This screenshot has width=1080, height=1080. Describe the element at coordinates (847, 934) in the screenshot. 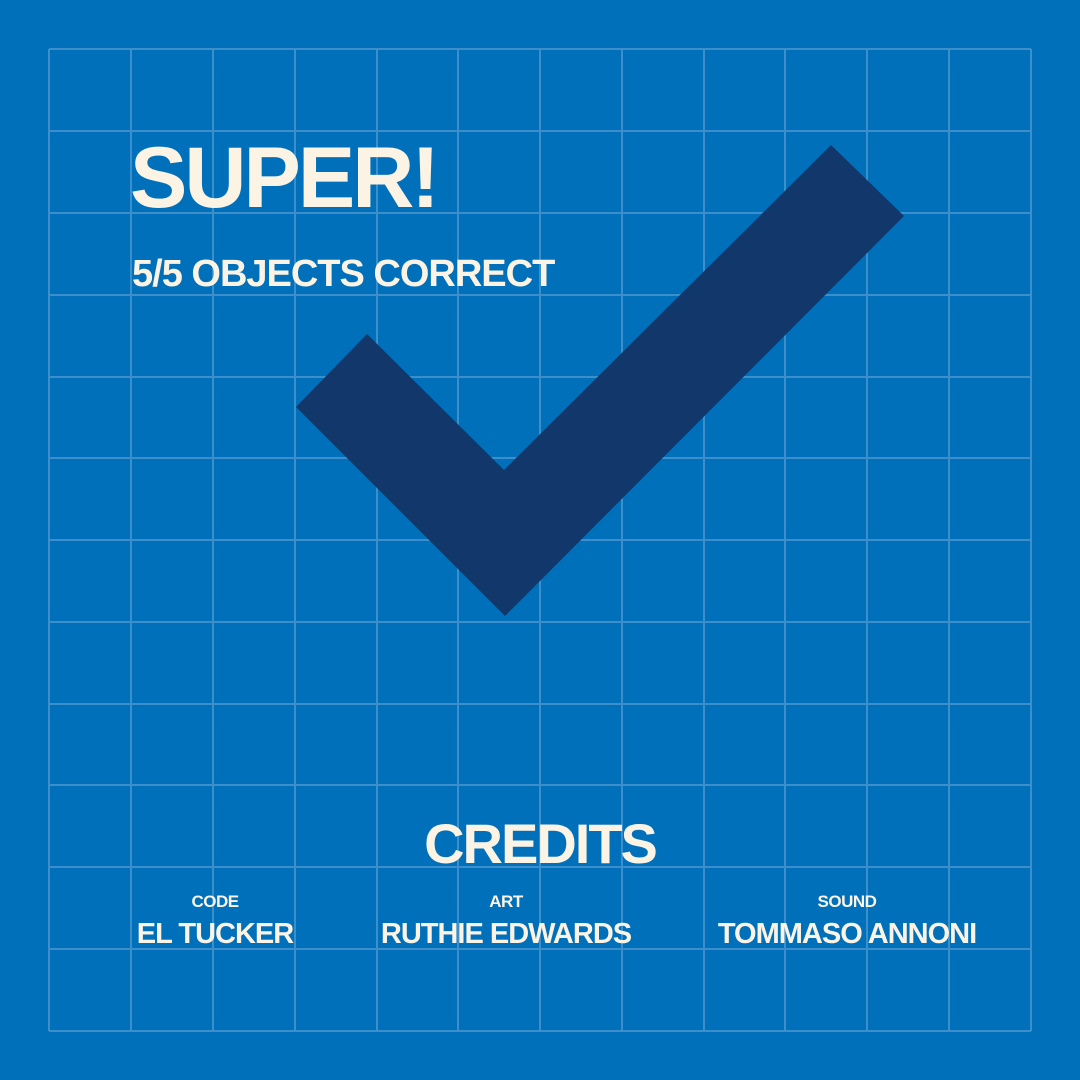

I see `credit-name-sound: TOMMASO ANNONI` at that location.